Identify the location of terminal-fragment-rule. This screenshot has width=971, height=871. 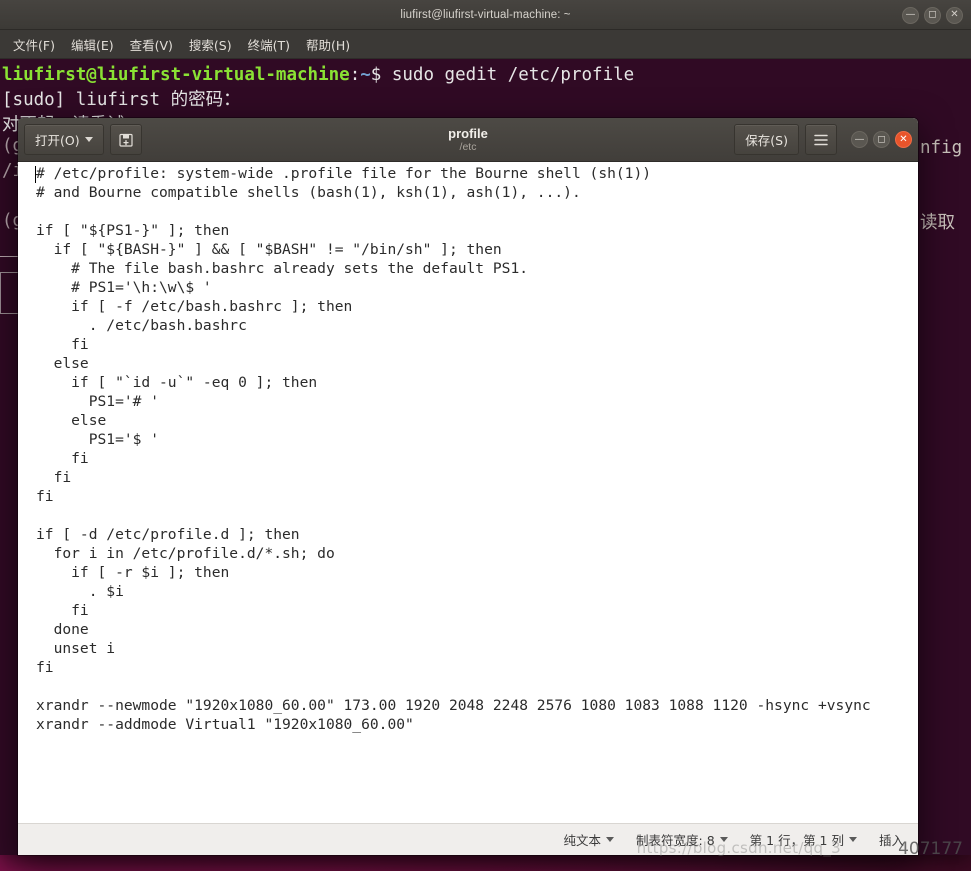
(10, 256).